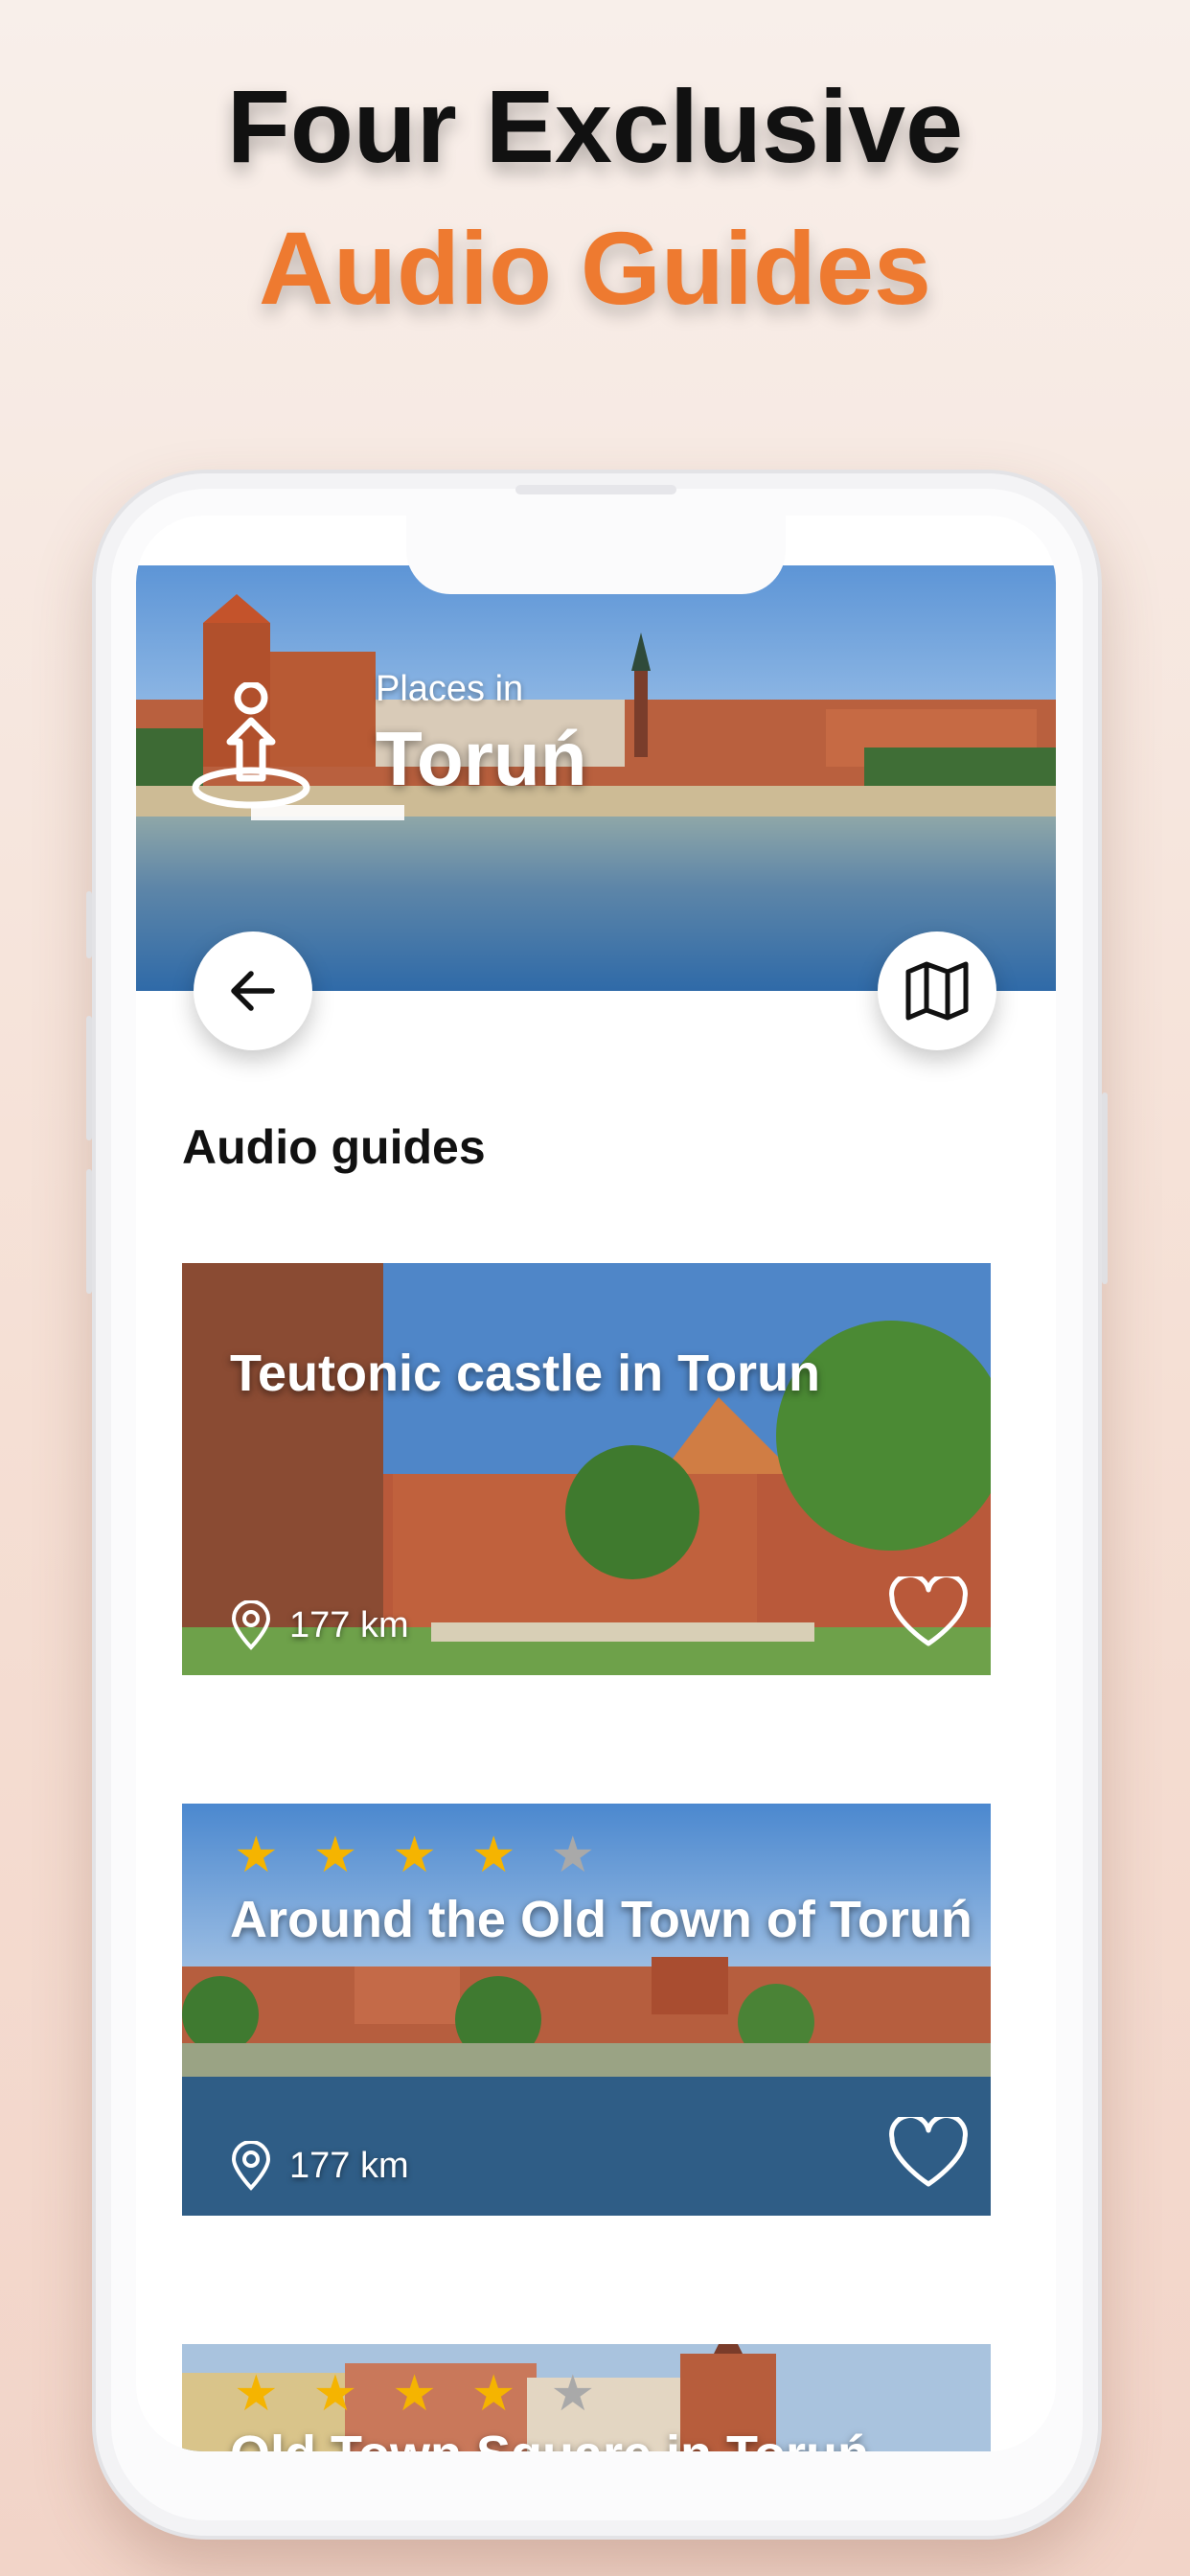 This screenshot has width=1190, height=2576. What do you see at coordinates (482, 759) in the screenshot?
I see `hero-city-title: Toruń` at bounding box center [482, 759].